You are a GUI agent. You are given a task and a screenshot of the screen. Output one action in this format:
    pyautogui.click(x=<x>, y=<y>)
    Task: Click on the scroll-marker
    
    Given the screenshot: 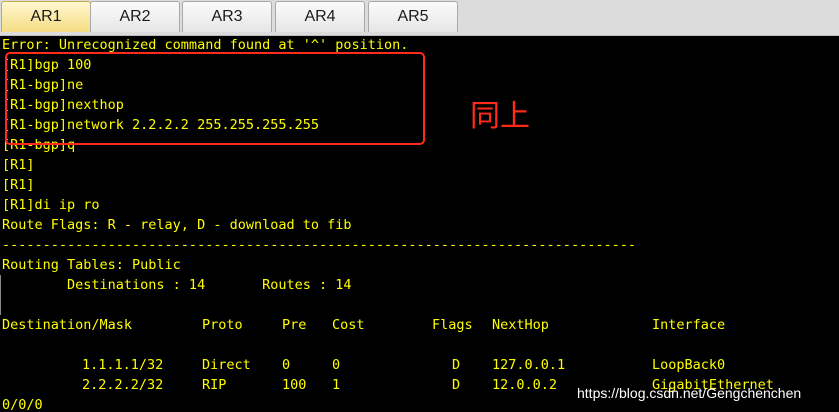 What is the action you would take?
    pyautogui.click(x=2, y=295)
    